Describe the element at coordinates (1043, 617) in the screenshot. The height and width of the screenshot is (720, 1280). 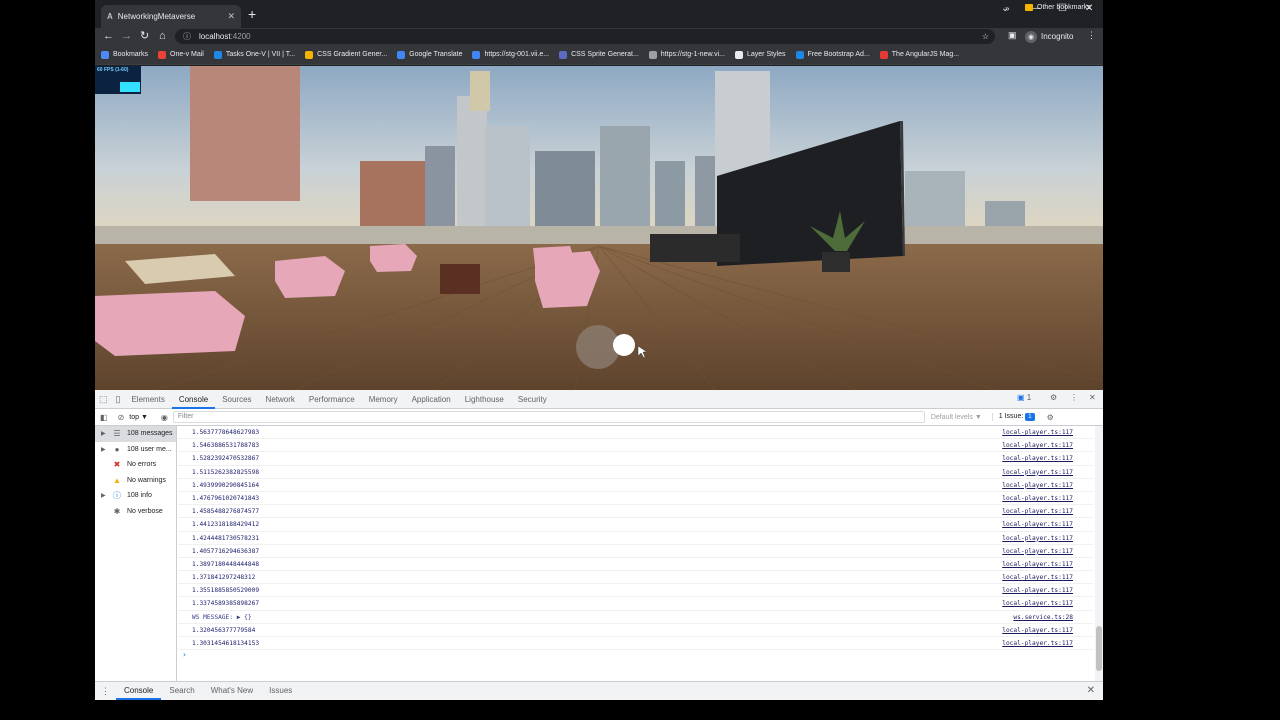
I see `source-link: ws.service.ts:28` at that location.